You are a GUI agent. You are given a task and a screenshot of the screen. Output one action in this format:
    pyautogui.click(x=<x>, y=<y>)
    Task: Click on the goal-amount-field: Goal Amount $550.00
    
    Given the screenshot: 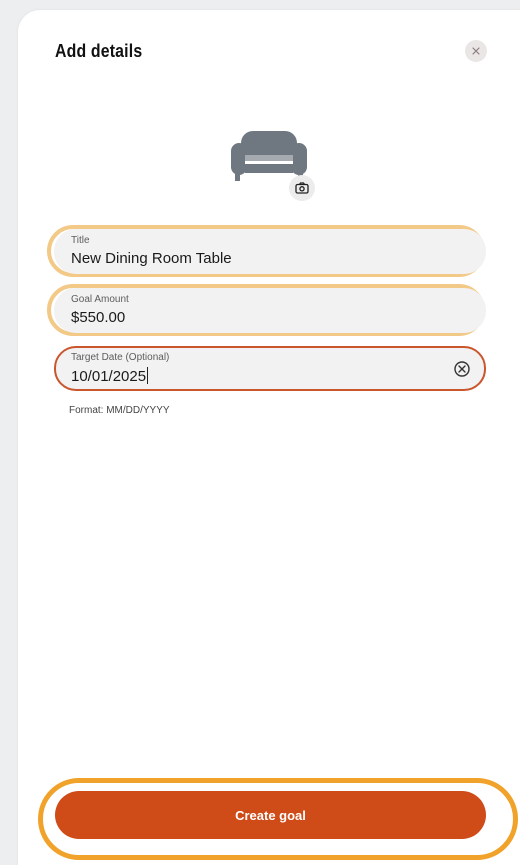 What is the action you would take?
    pyautogui.click(x=270, y=310)
    